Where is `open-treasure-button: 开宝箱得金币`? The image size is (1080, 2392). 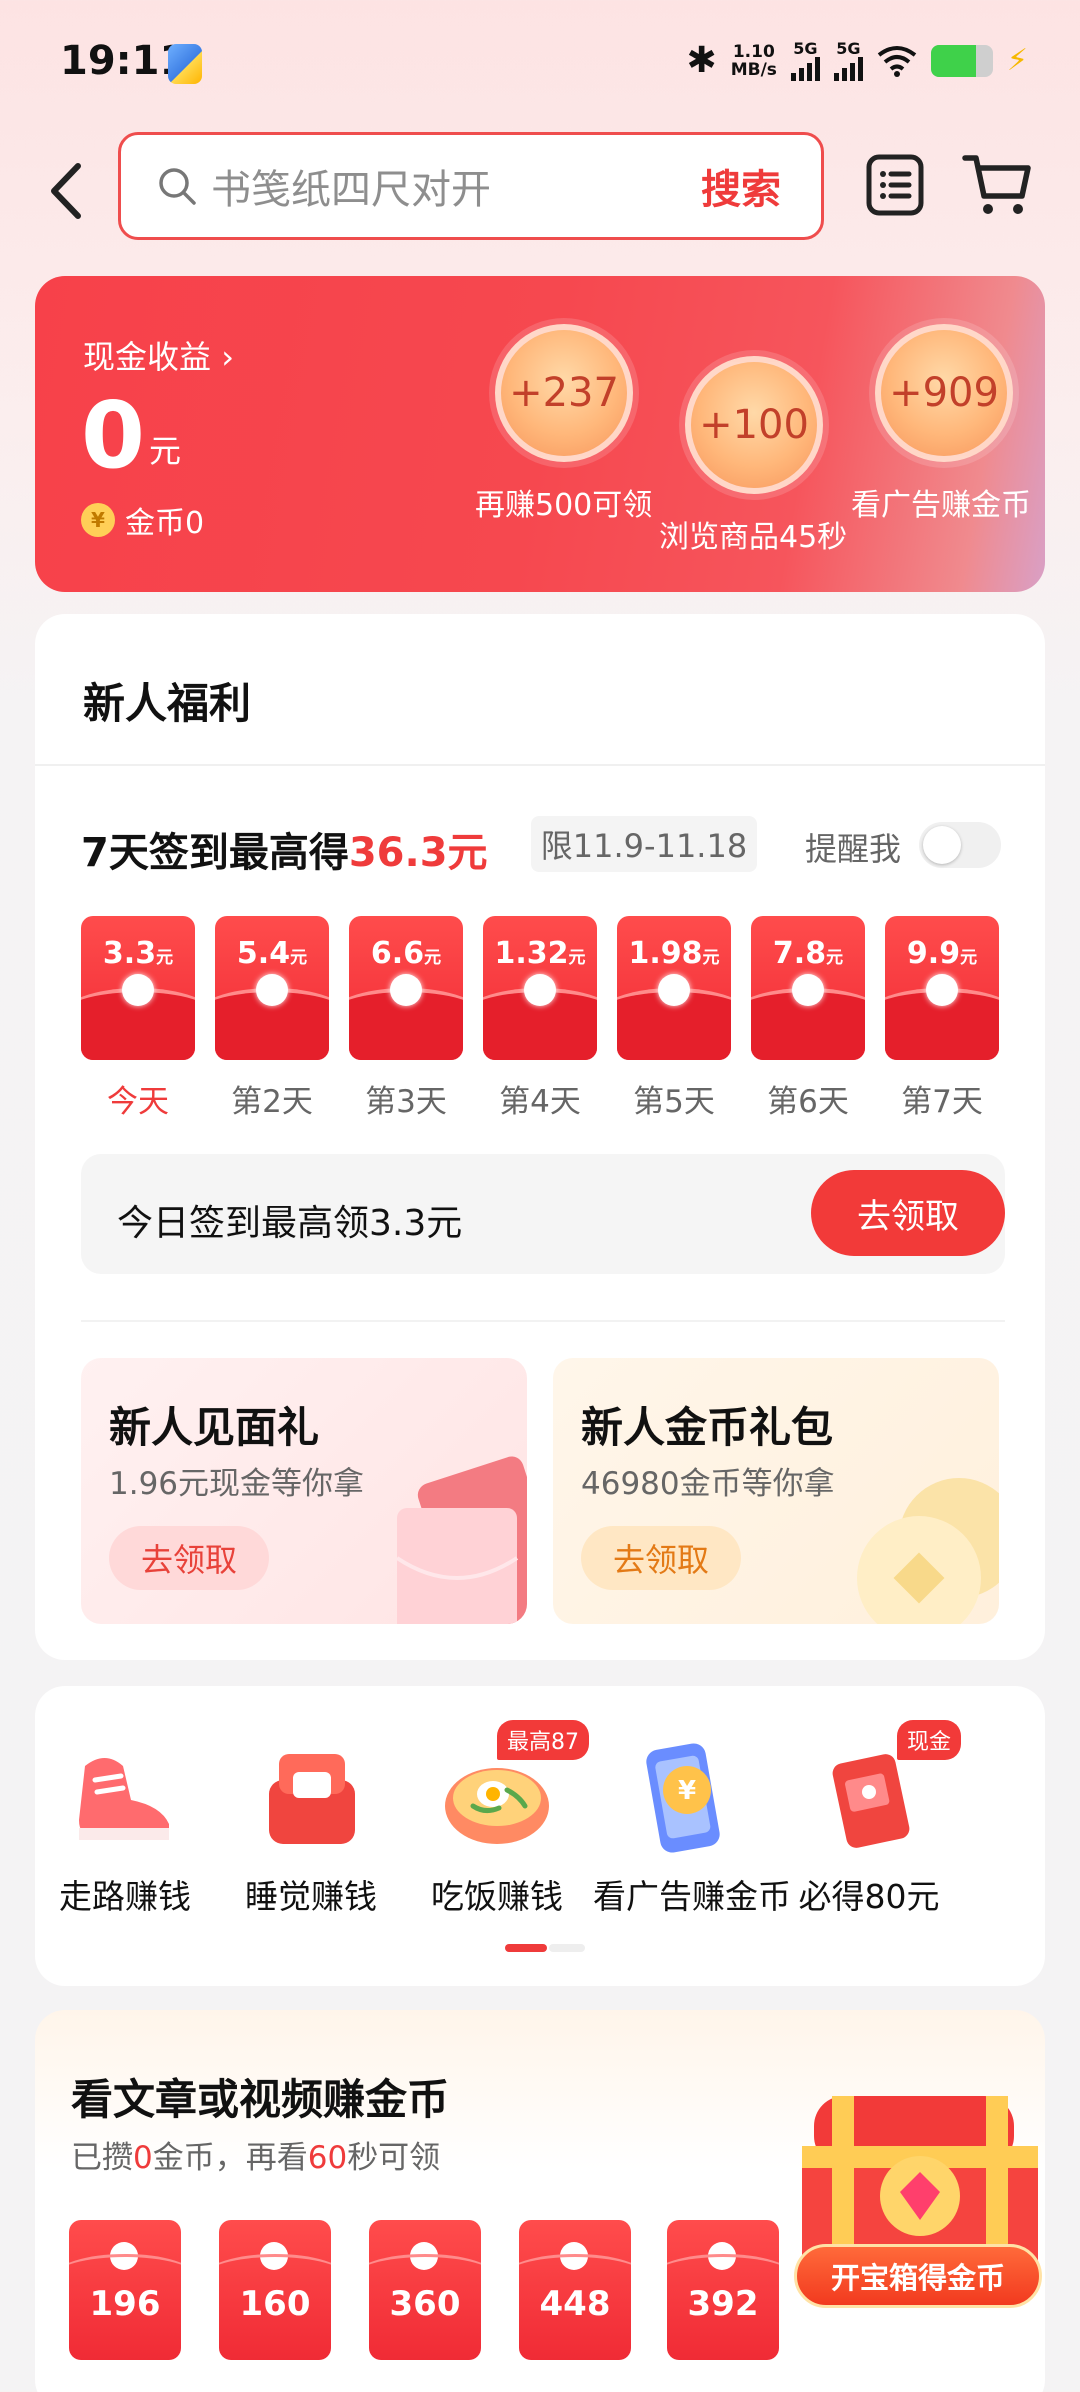 open-treasure-button: 开宝箱得金币 is located at coordinates (918, 2276).